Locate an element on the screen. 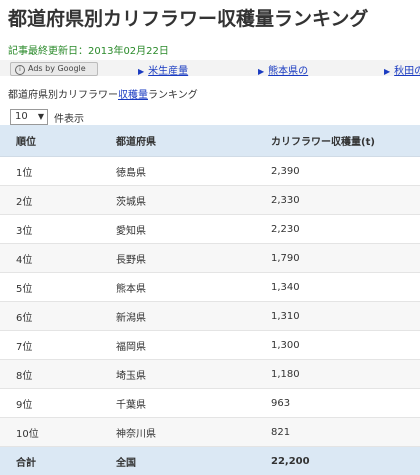  ad-link-label: 熊本県の is located at coordinates (288, 71).